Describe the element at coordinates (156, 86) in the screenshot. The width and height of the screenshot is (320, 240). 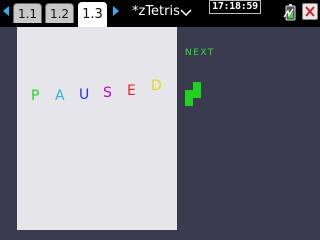
I see `paused-letter-d: D` at that location.